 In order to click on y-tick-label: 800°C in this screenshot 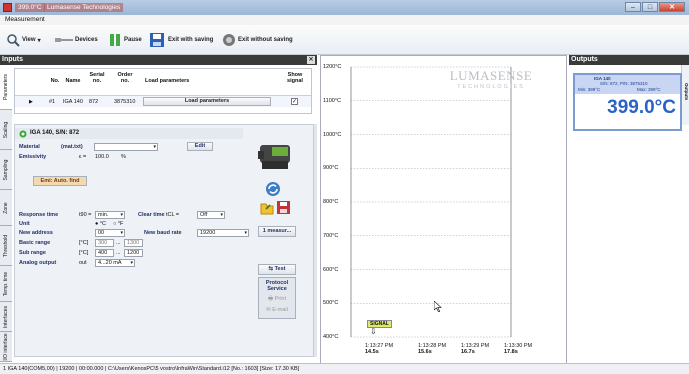, I will do `click(331, 202)`.